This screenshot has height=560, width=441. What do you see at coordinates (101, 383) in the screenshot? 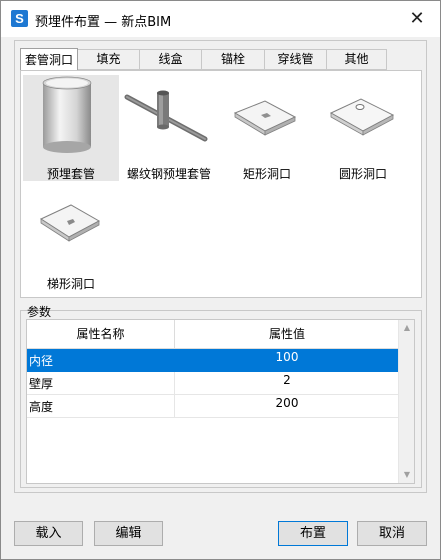
I see `property-name: 壁厚` at bounding box center [101, 383].